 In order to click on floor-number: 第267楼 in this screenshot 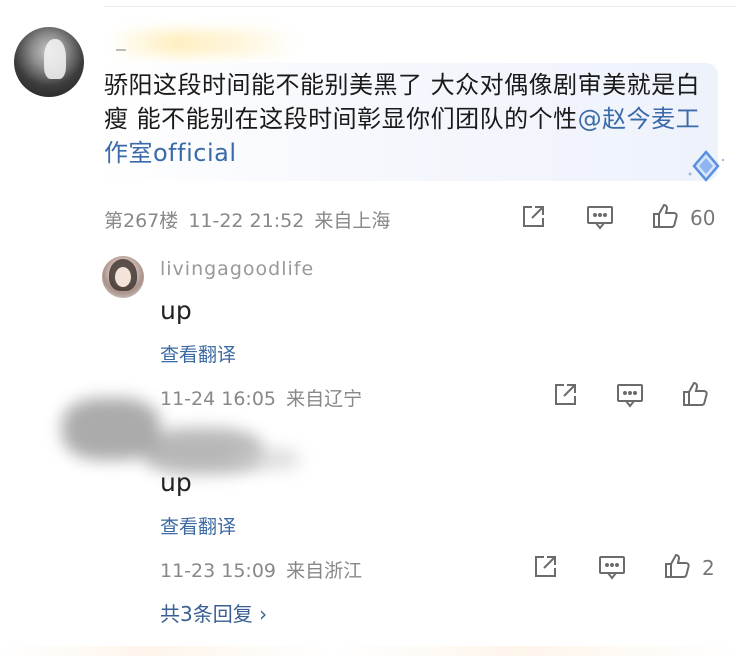, I will do `click(141, 221)`.